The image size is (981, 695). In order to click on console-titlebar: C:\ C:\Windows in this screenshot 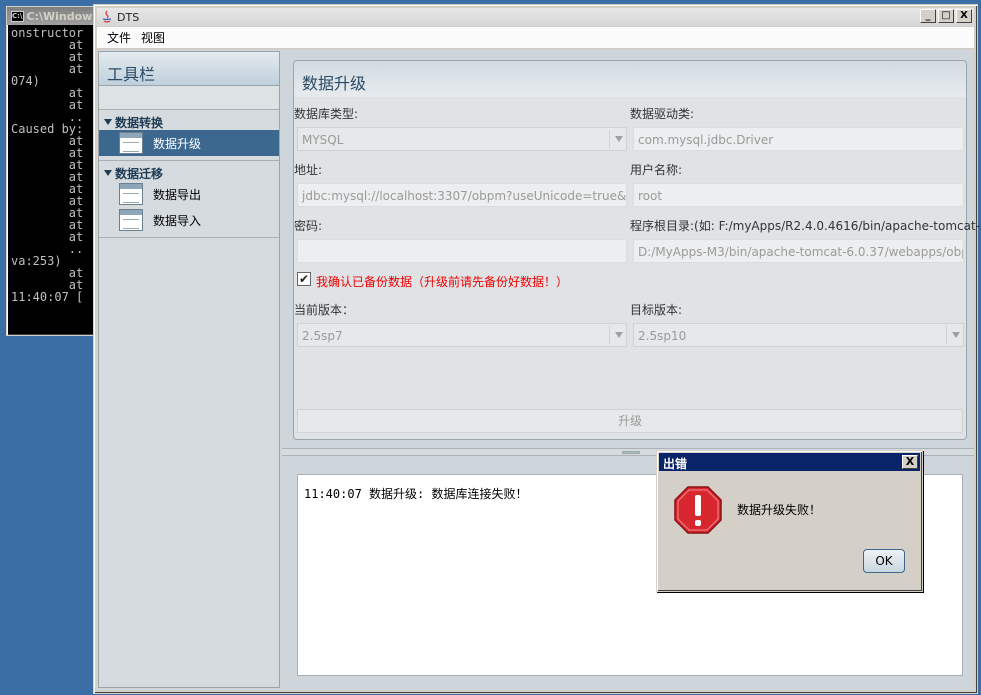, I will do `click(54, 16)`.